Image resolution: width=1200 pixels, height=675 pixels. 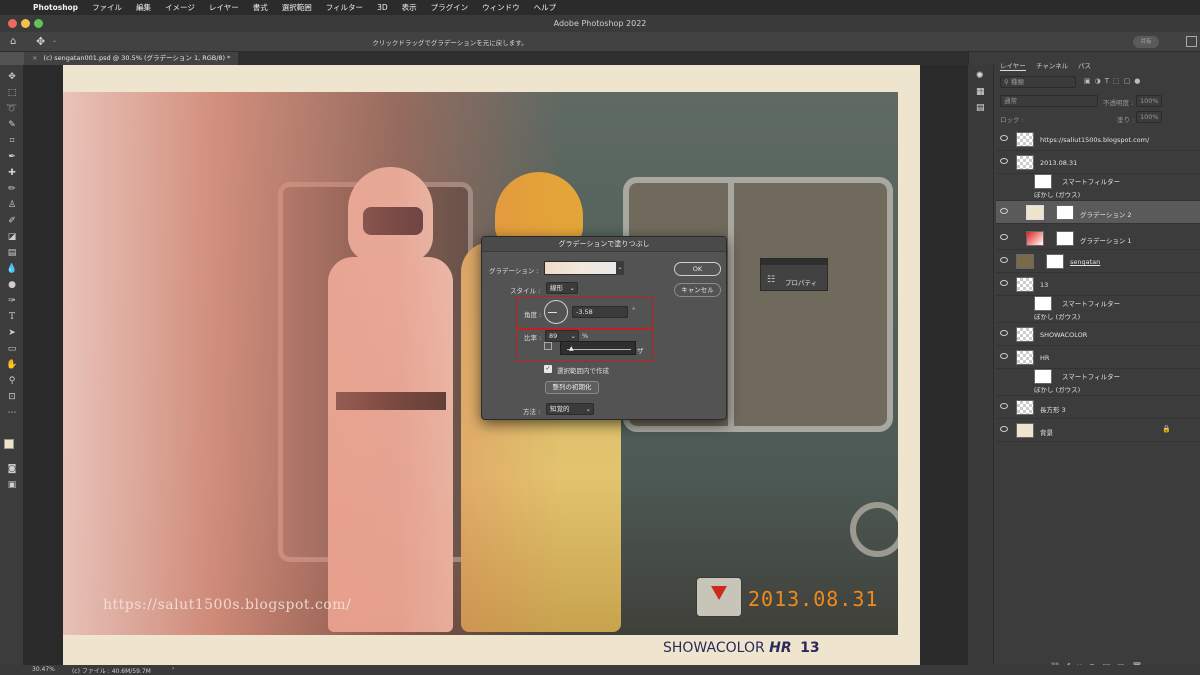 What do you see at coordinates (409, 7) in the screenshot?
I see `menu-view: 表示` at bounding box center [409, 7].